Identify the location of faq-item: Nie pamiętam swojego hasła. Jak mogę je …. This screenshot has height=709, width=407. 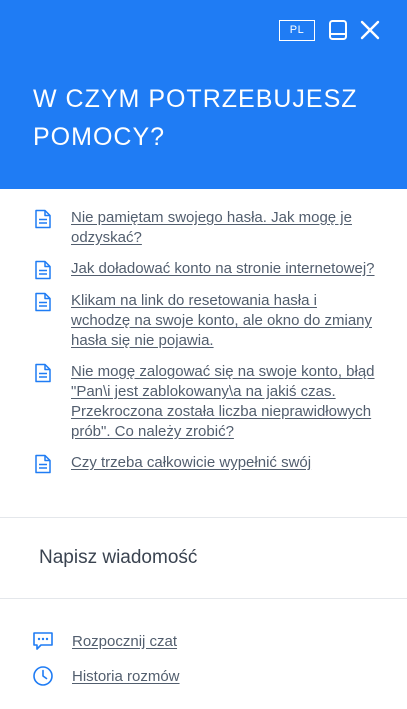
(203, 228).